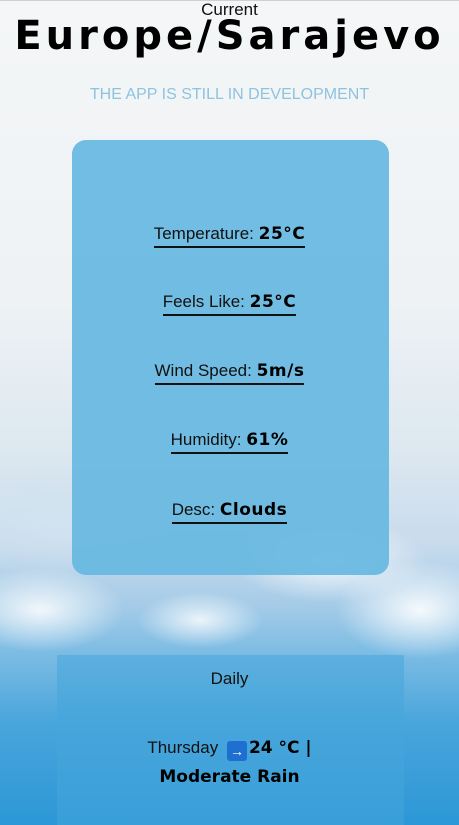 The image size is (459, 825). I want to click on forecast-temperature: 24 °C |, so click(280, 748).